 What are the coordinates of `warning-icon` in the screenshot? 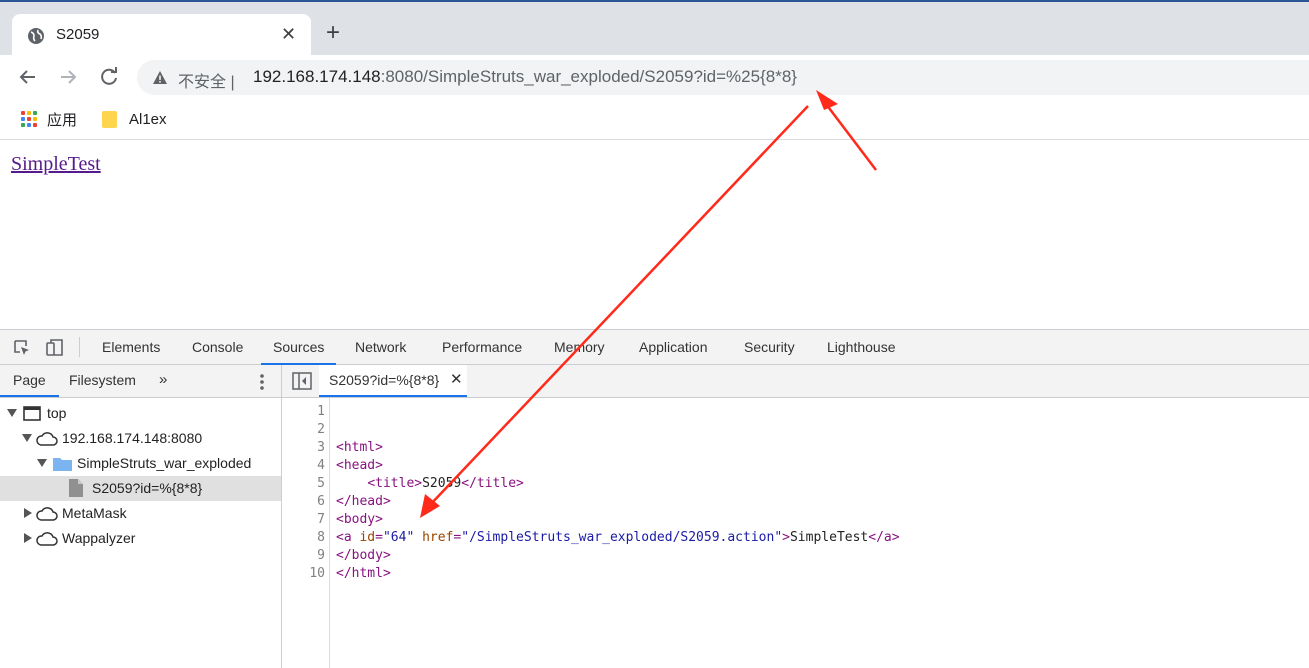 It's located at (160, 77).